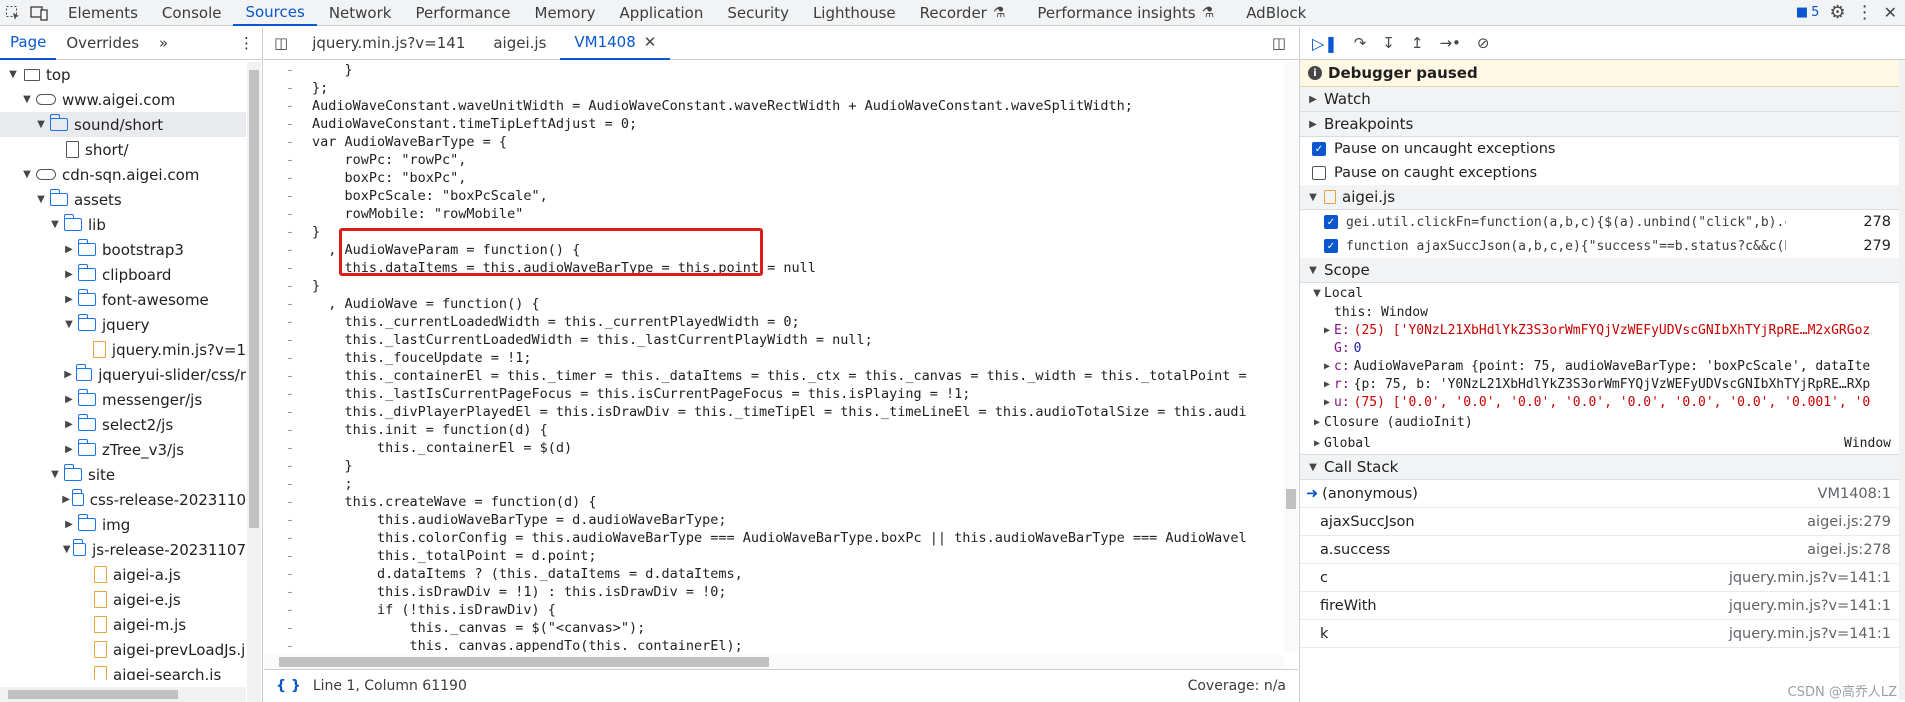 This screenshot has height=702, width=1905. Describe the element at coordinates (1483, 43) in the screenshot. I see `deactivate-breakpoints-icon: ⊘` at that location.